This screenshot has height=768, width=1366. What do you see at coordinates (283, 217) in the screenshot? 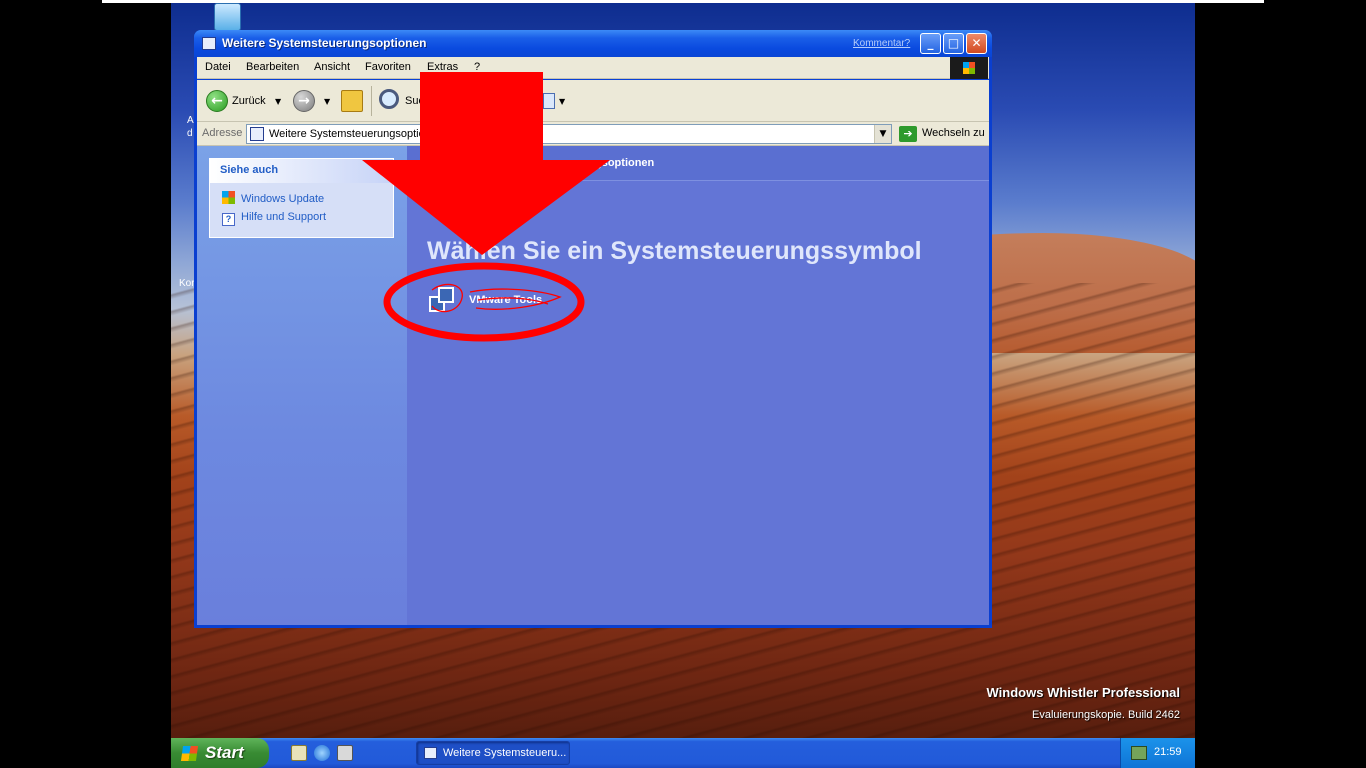
I see `see-also-link-label: Hilfe und Support` at bounding box center [283, 217].